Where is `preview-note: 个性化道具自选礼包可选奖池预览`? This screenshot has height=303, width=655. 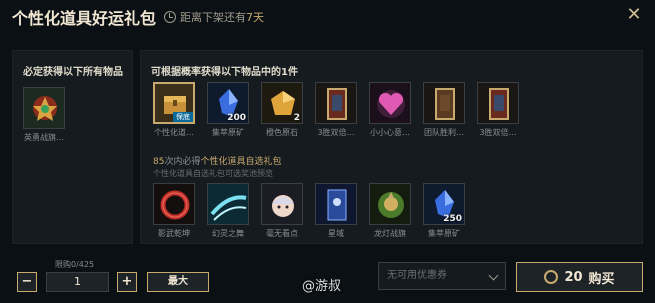 preview-note: 个性化道具自选礼包可选奖池预览 is located at coordinates (213, 173).